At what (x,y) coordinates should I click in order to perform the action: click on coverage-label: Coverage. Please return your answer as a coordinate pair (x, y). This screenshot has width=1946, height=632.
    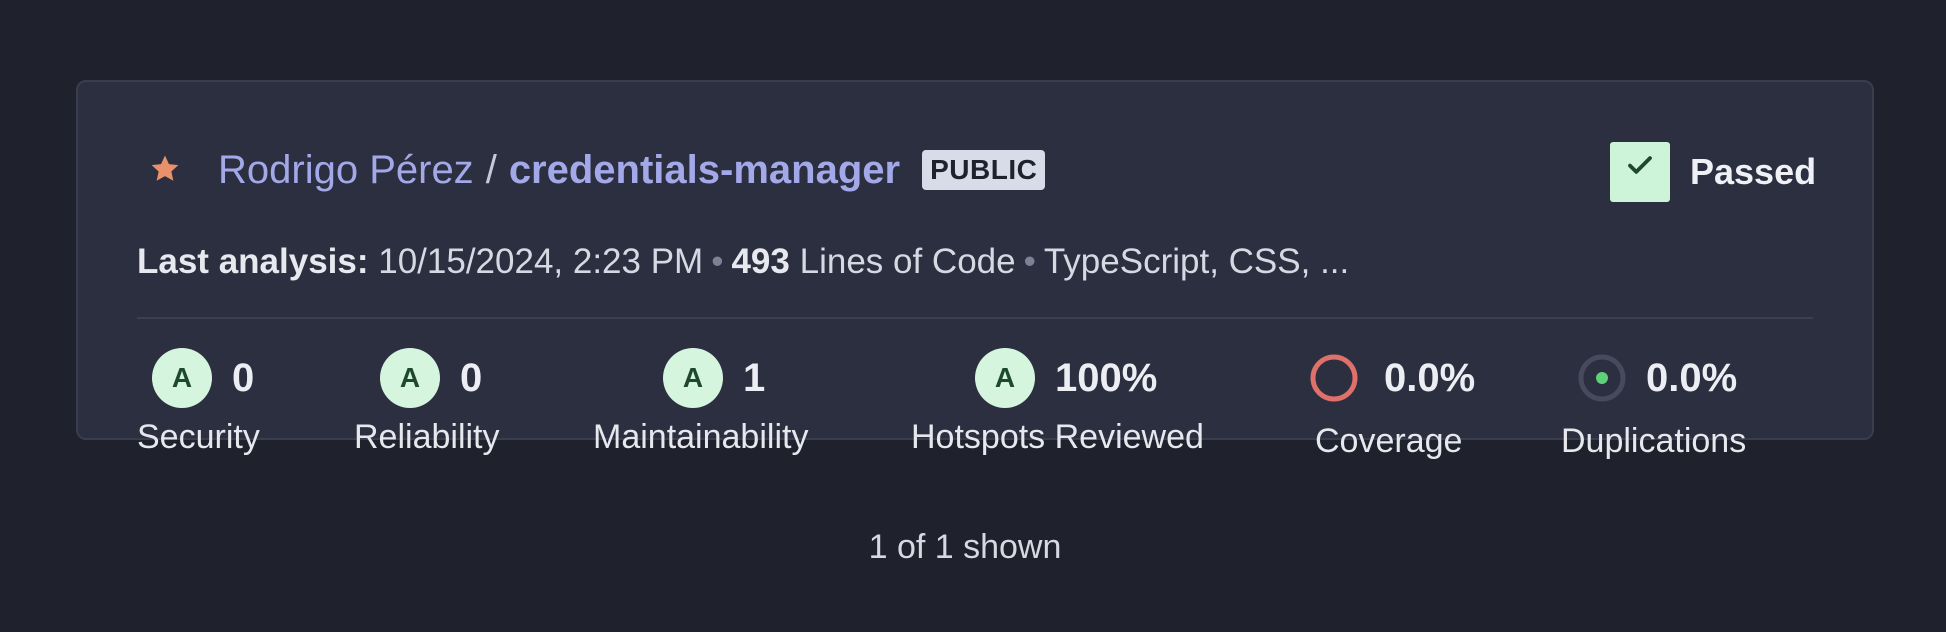
    Looking at the image, I should click on (1389, 441).